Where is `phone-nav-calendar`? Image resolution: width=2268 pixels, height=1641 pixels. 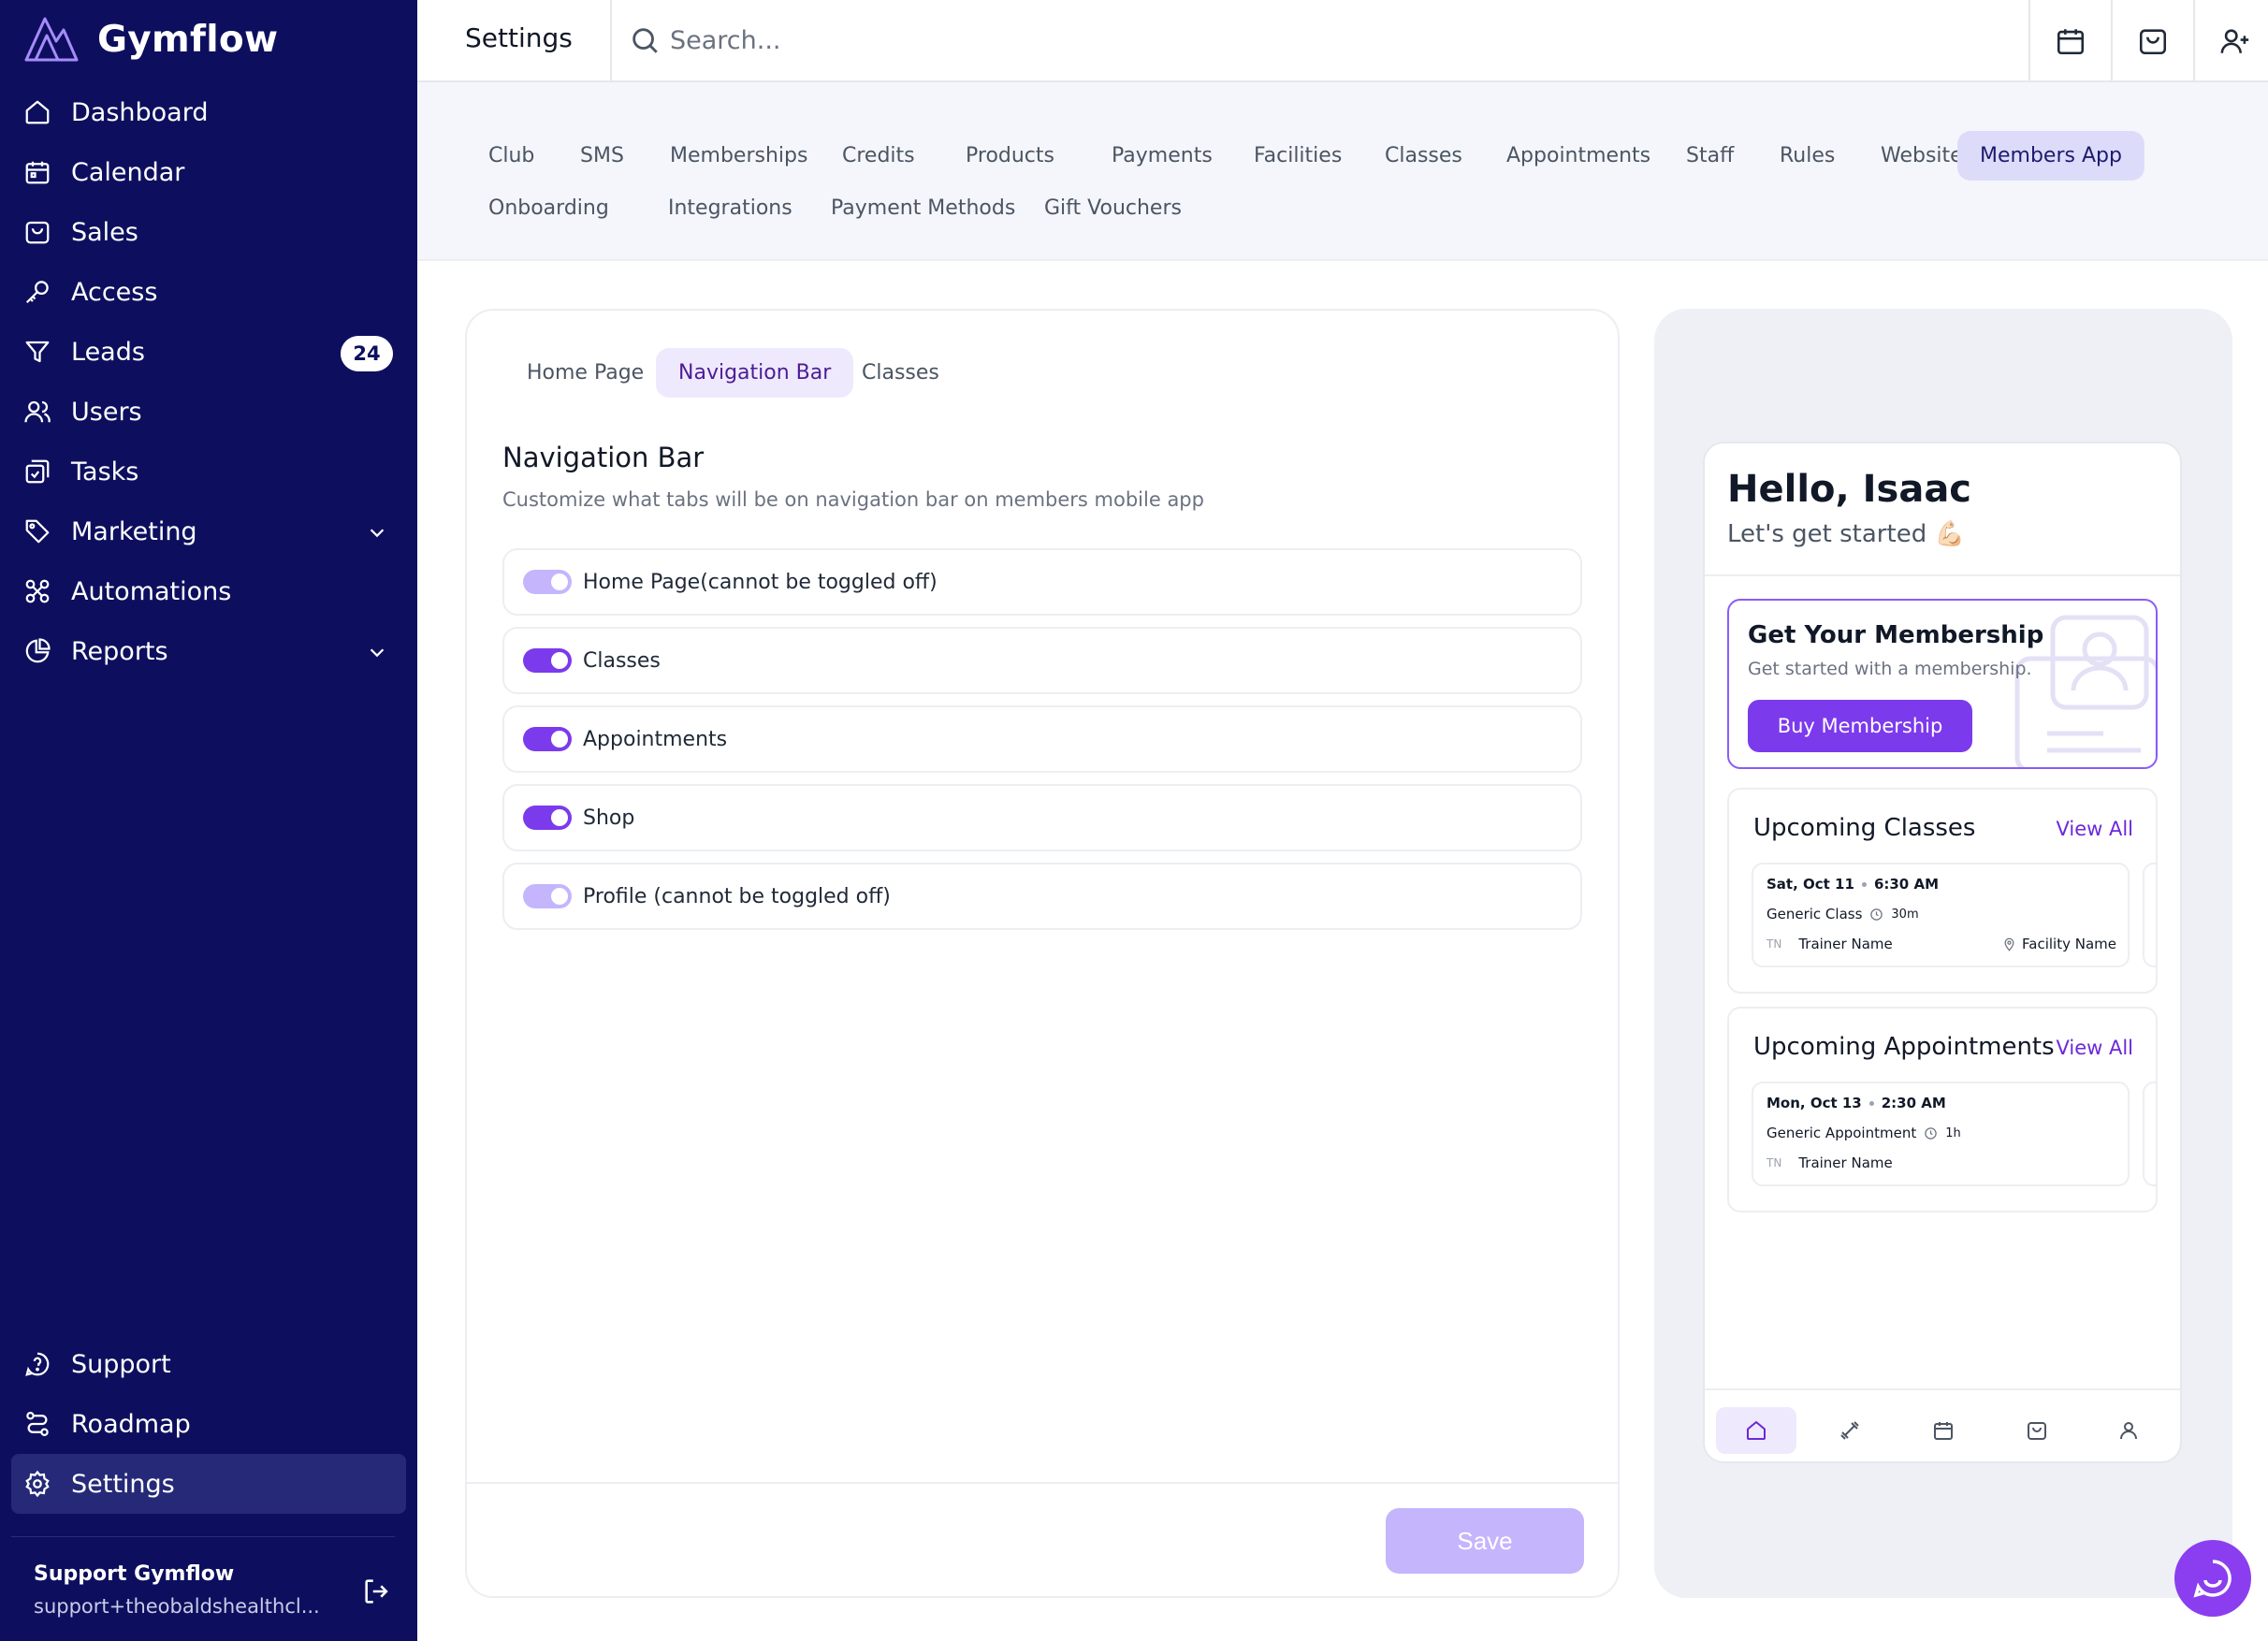
phone-nav-calendar is located at coordinates (1944, 1431).